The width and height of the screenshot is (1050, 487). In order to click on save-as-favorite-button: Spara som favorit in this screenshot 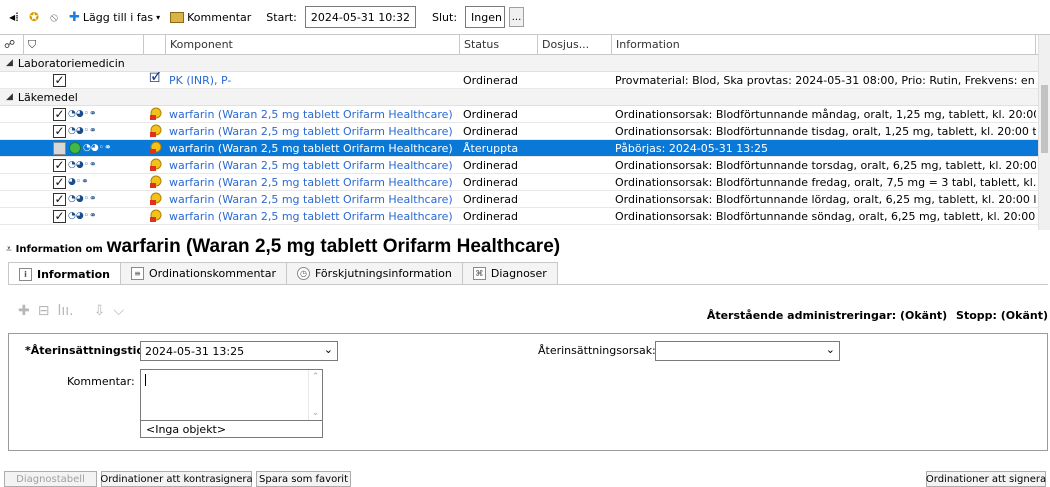, I will do `click(303, 479)`.